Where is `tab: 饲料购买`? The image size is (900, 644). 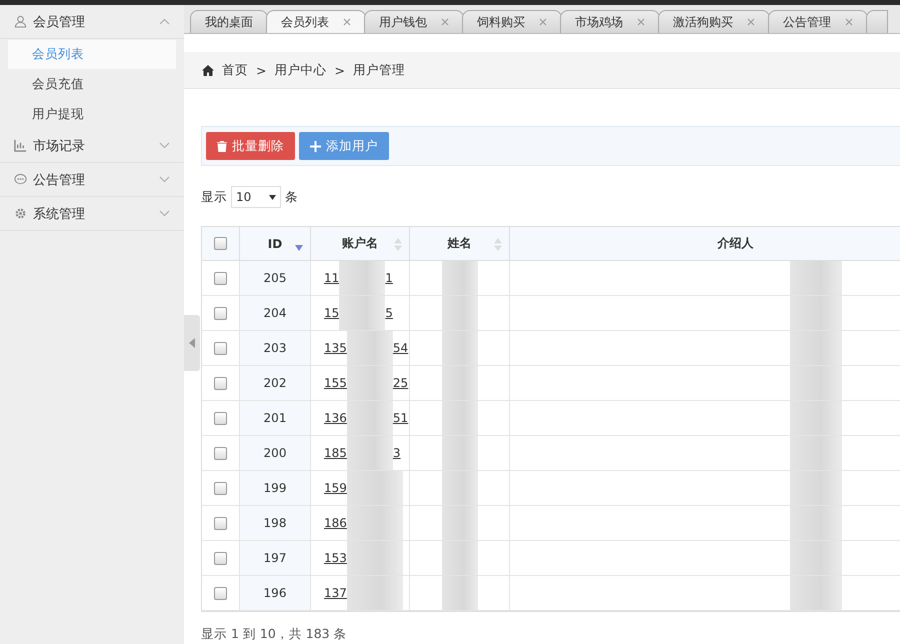
tab: 饲料购买 is located at coordinates (512, 21).